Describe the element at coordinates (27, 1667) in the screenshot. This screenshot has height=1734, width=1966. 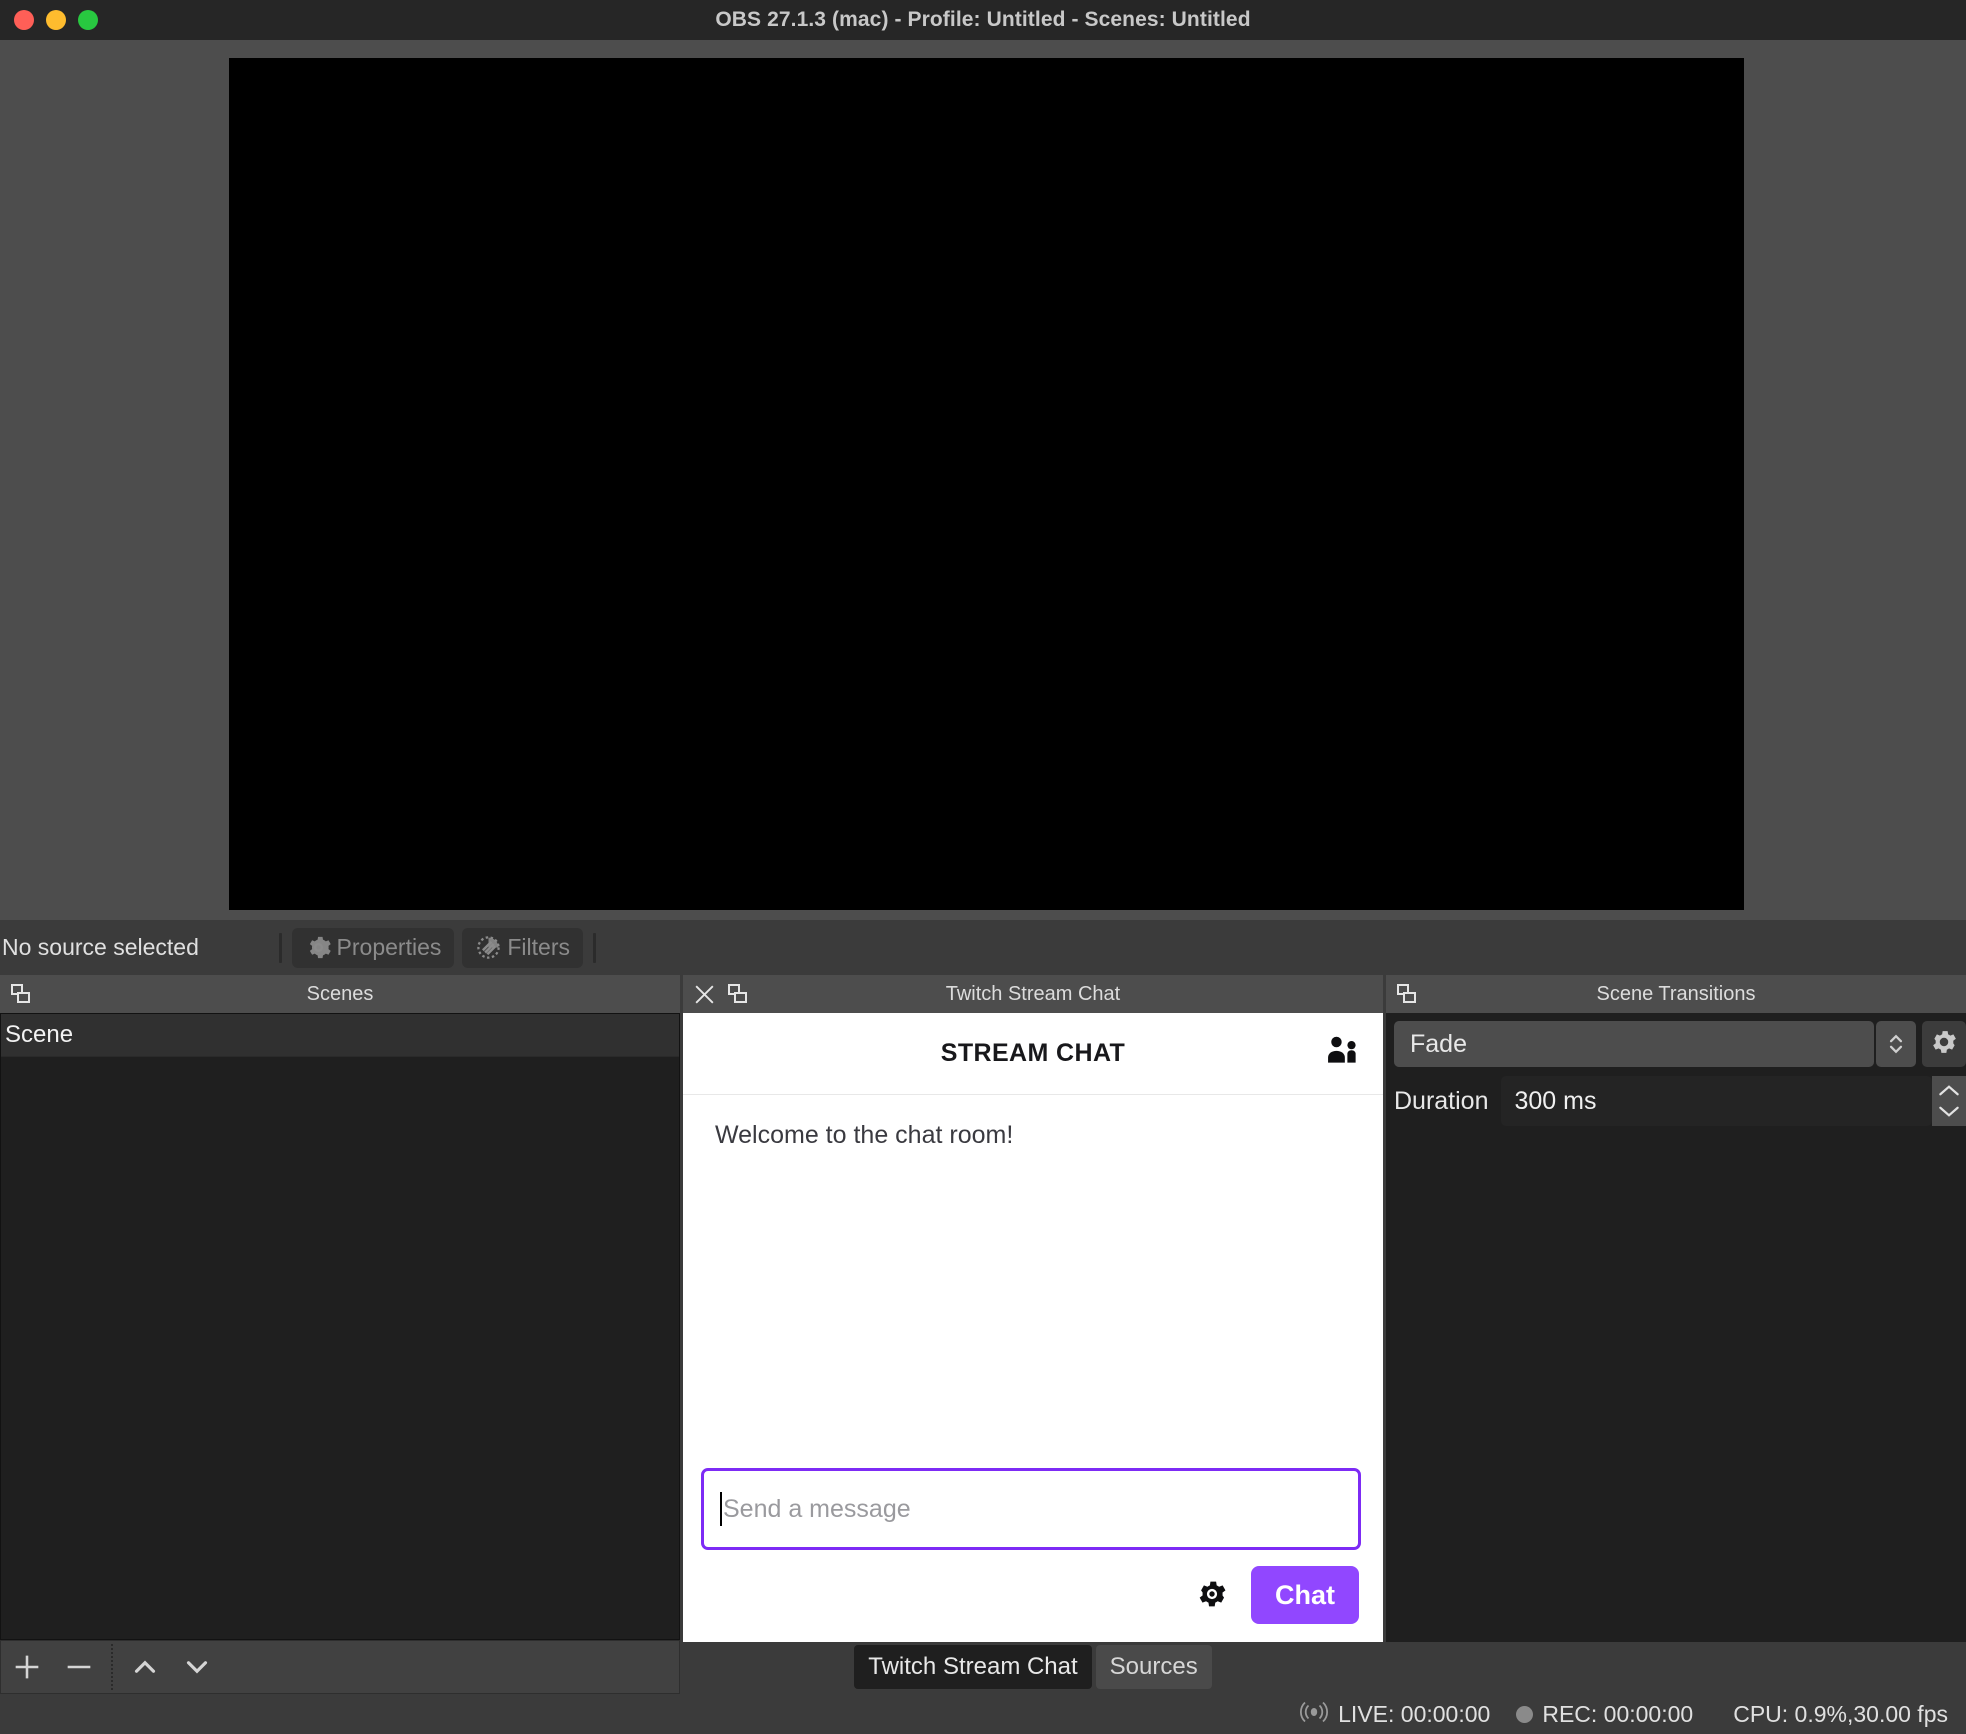
I see `add-scene-button` at that location.